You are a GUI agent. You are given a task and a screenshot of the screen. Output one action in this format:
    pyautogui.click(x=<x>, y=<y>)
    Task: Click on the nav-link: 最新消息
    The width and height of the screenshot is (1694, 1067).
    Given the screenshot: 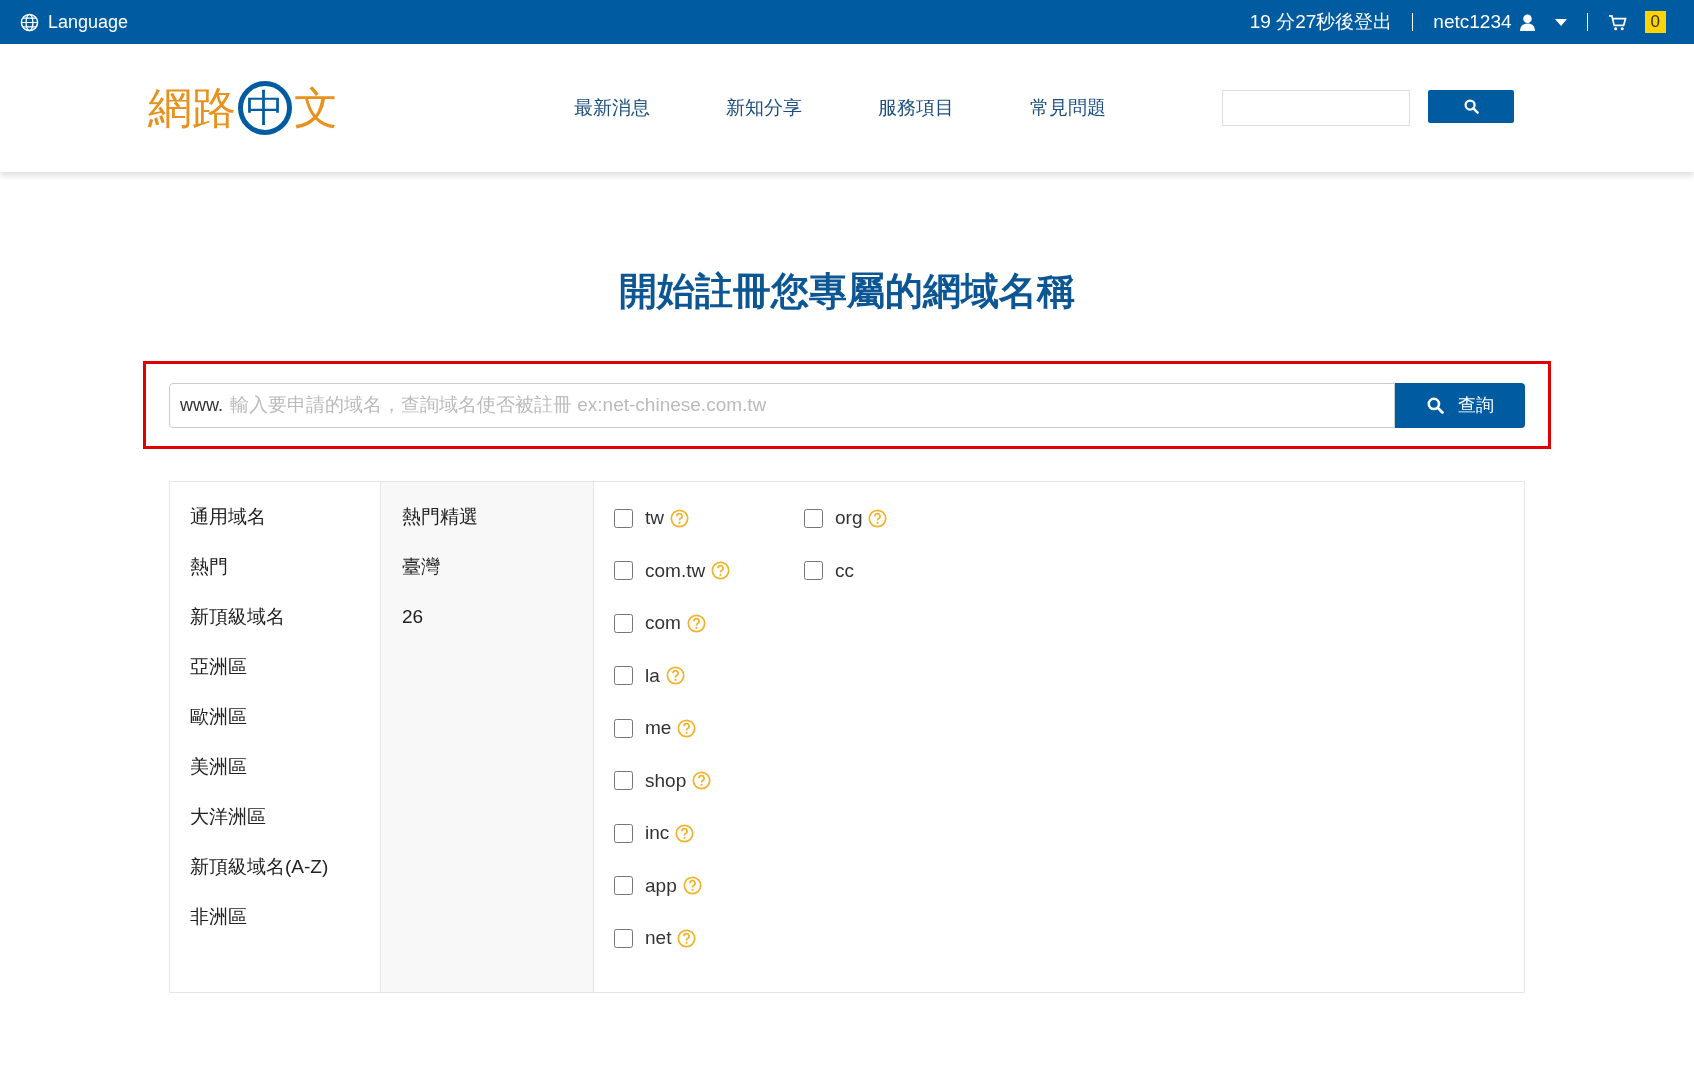 What is the action you would take?
    pyautogui.click(x=612, y=108)
    